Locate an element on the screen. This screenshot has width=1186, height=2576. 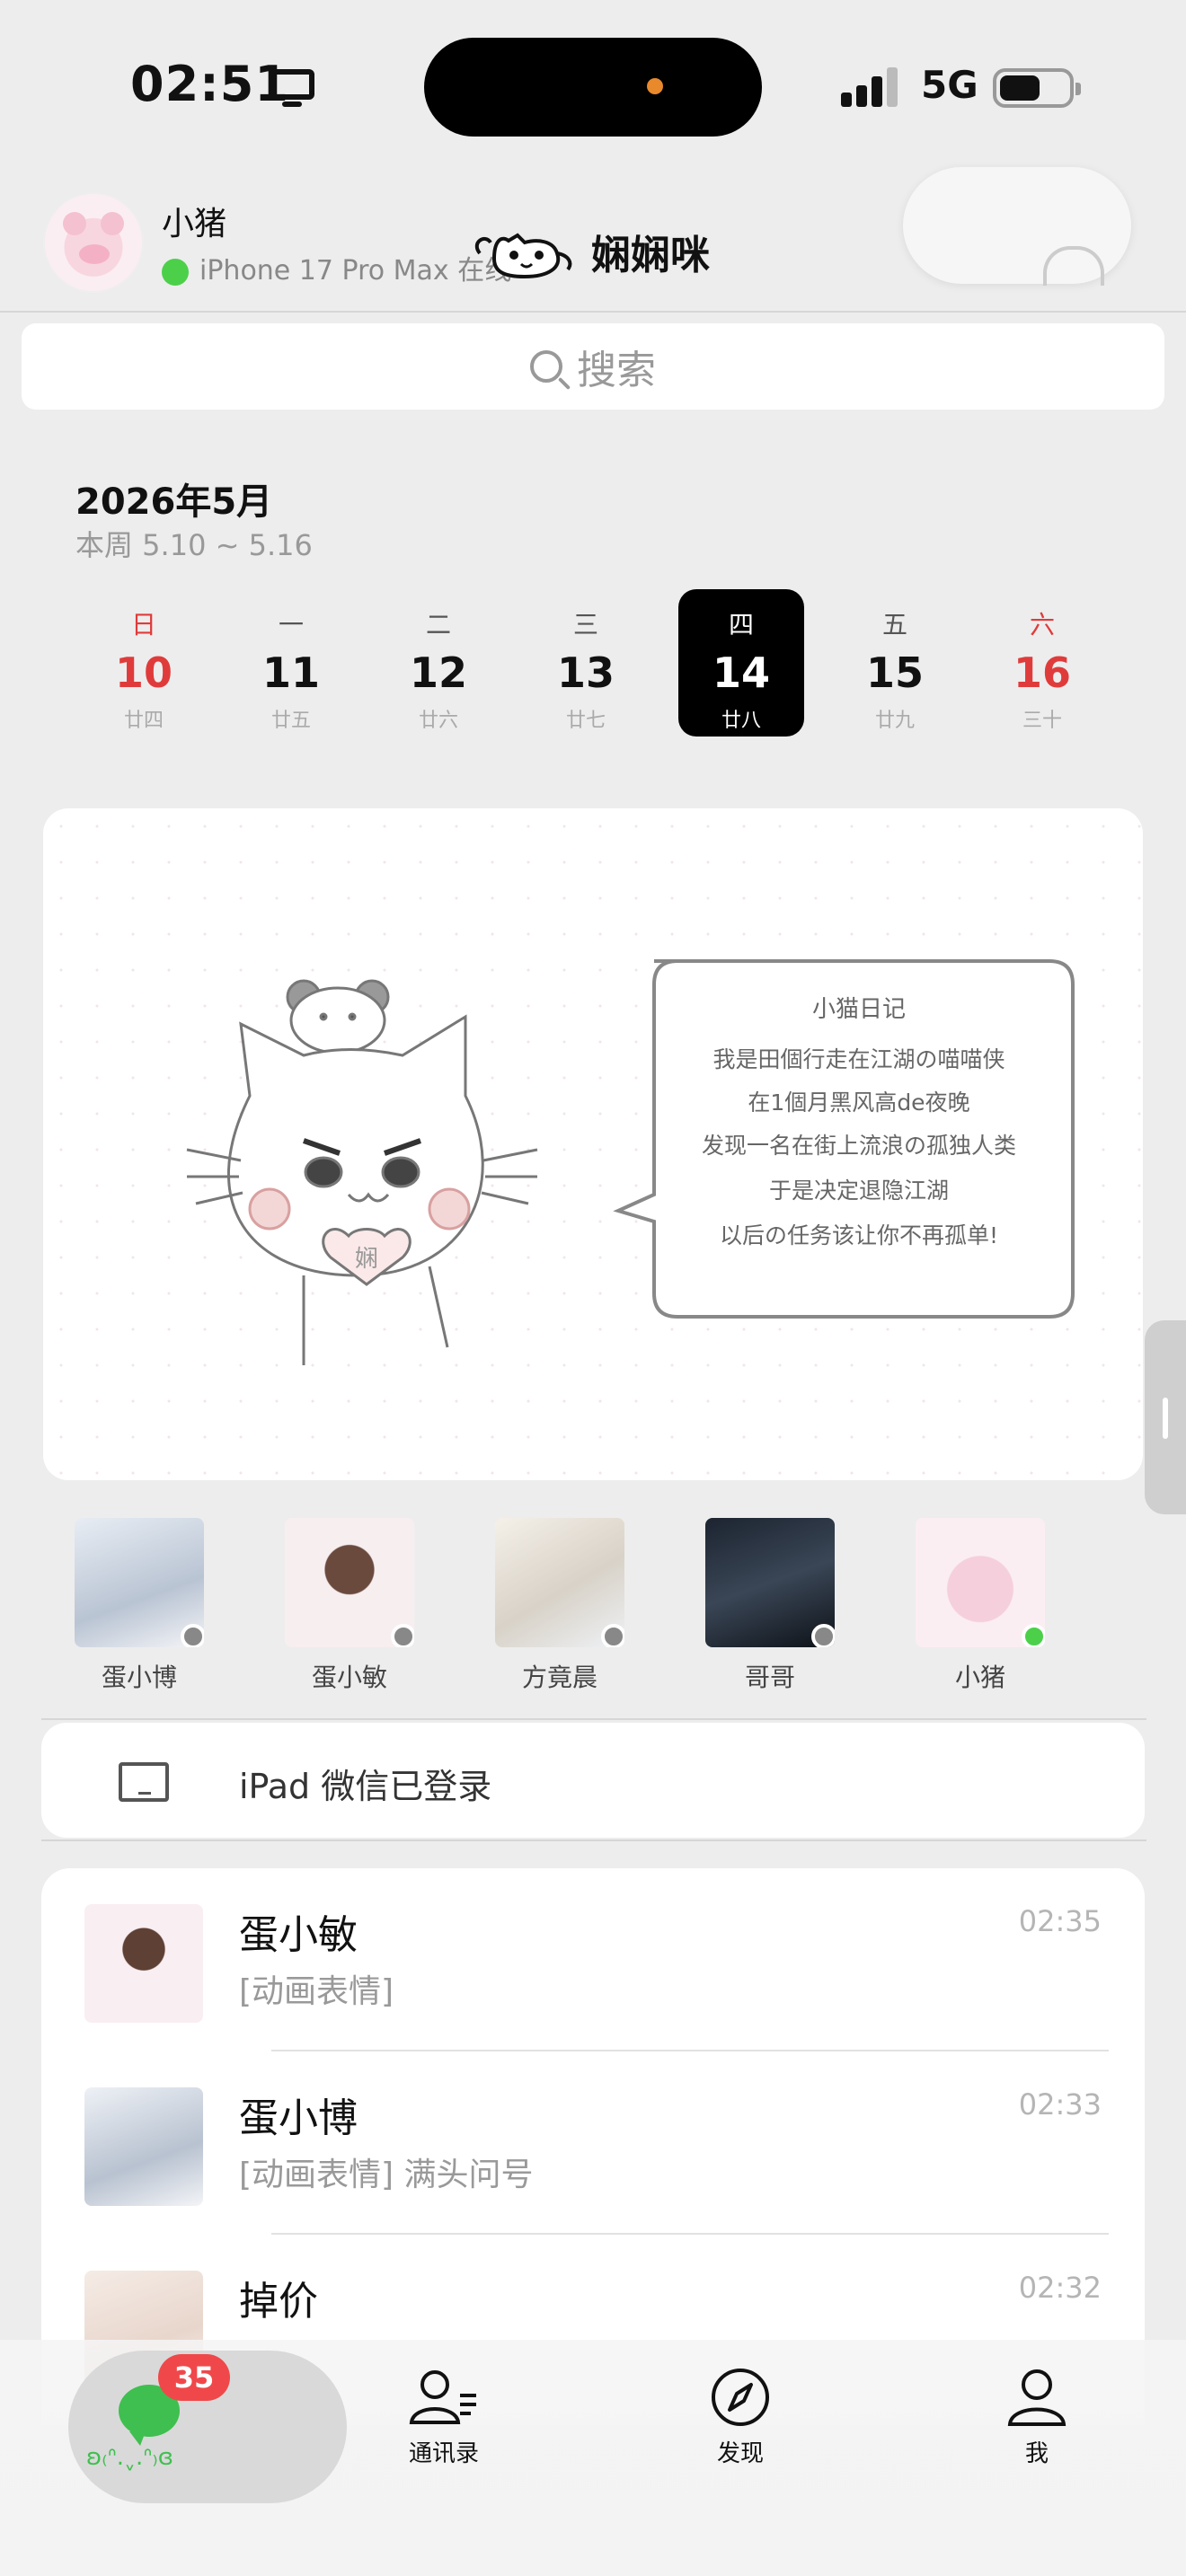
day-cell: 二 12 廿六 is located at coordinates (438, 663).